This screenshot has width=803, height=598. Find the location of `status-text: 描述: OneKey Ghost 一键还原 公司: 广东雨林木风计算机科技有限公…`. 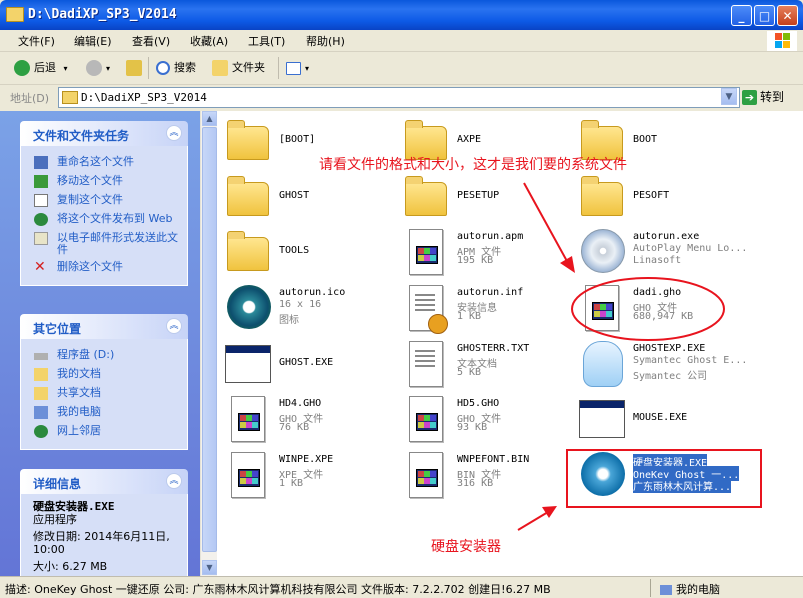

status-text: 描述: OneKey Ghost 一键还原 公司: 广东雨林木风计算机科技有限公… is located at coordinates (278, 589).